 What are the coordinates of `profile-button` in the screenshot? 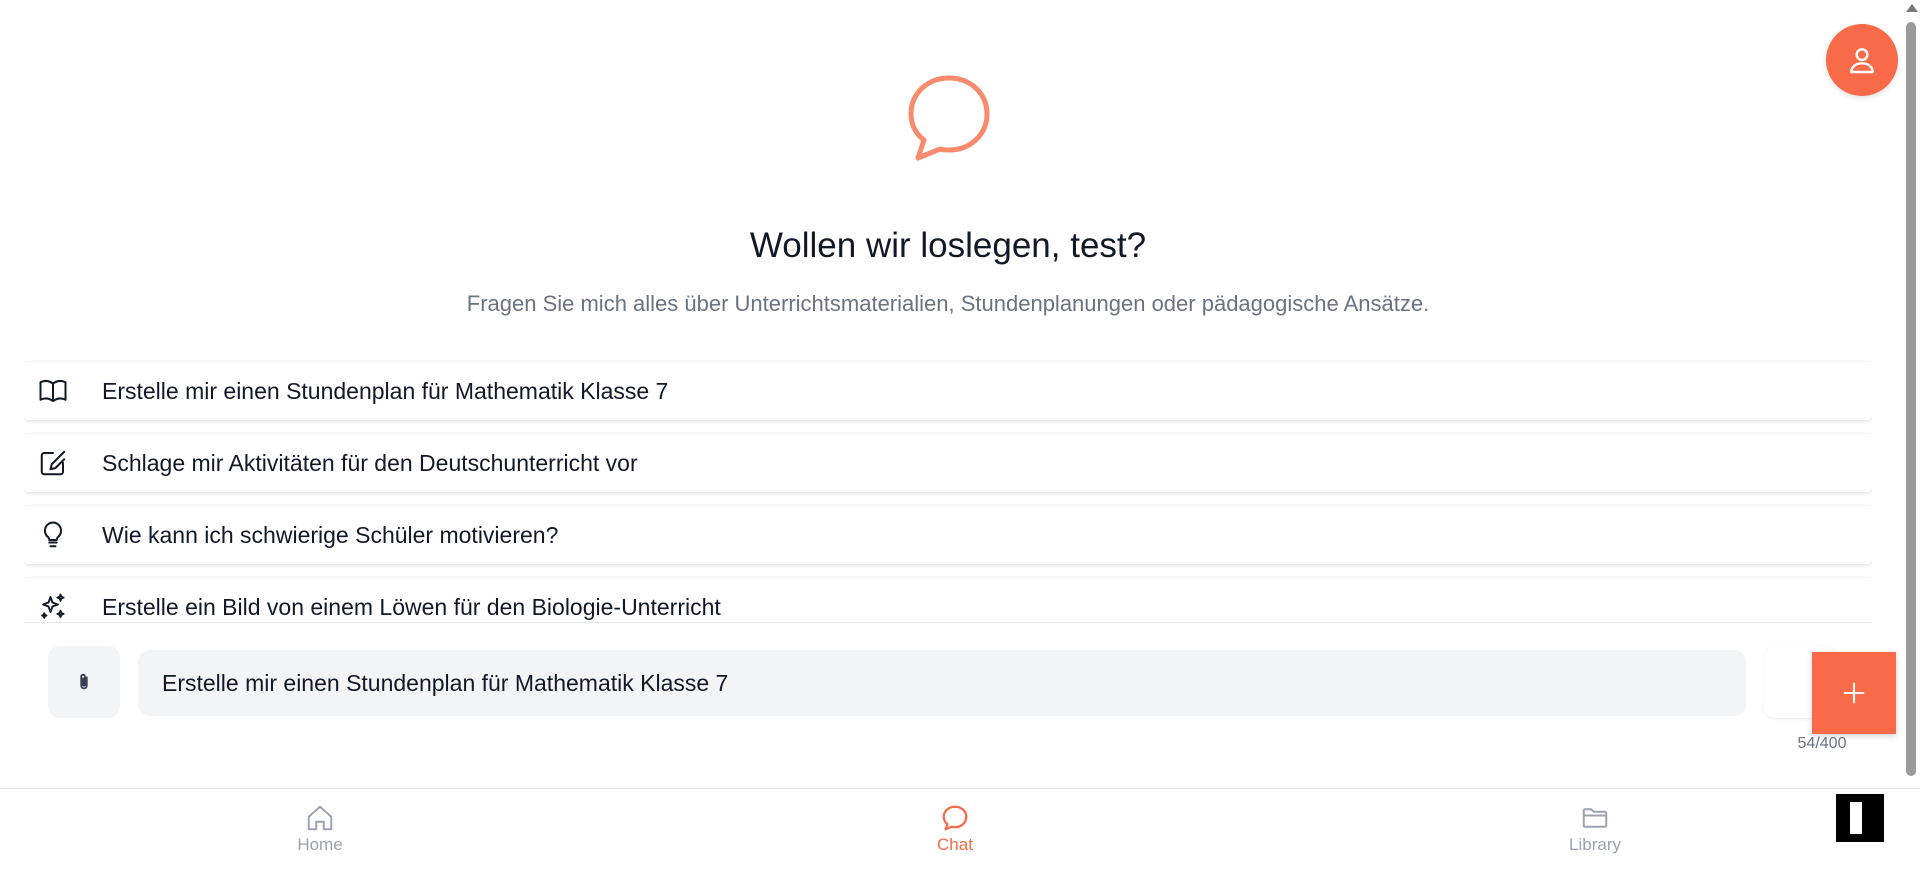 It's located at (1862, 60).